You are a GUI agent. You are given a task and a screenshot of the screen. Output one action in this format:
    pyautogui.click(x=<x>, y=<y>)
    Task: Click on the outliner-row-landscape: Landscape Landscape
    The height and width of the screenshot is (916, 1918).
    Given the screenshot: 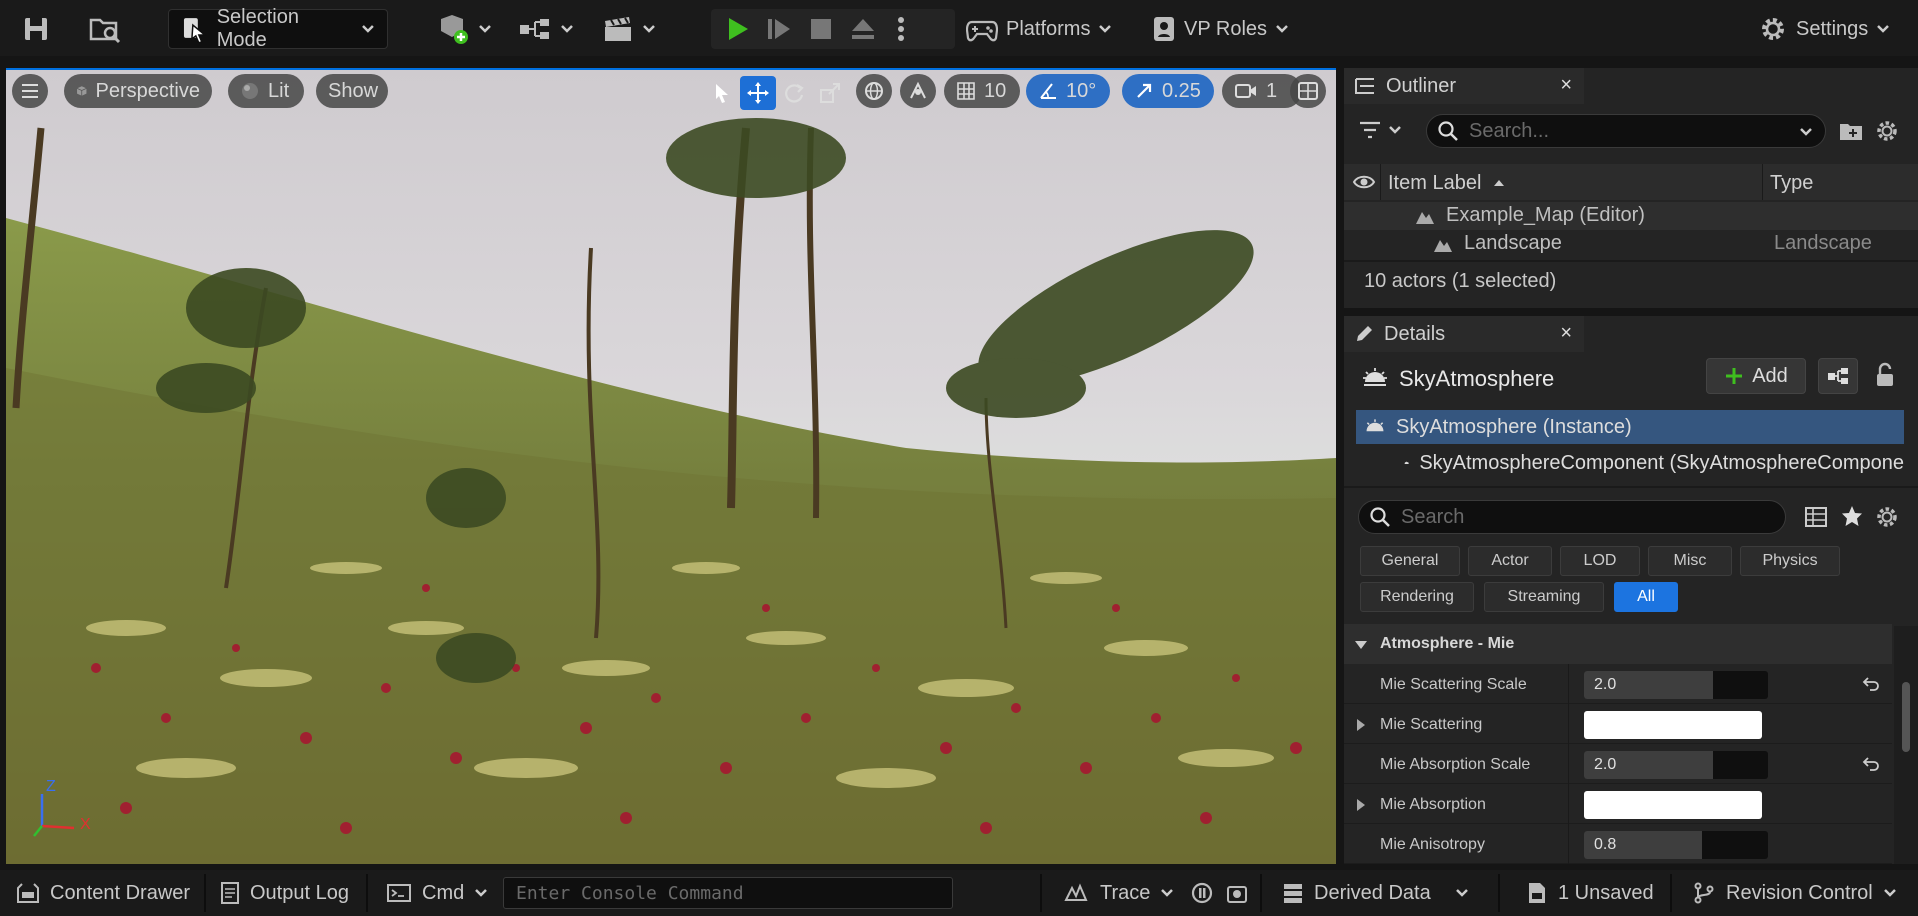 What is the action you would take?
    pyautogui.click(x=1631, y=244)
    